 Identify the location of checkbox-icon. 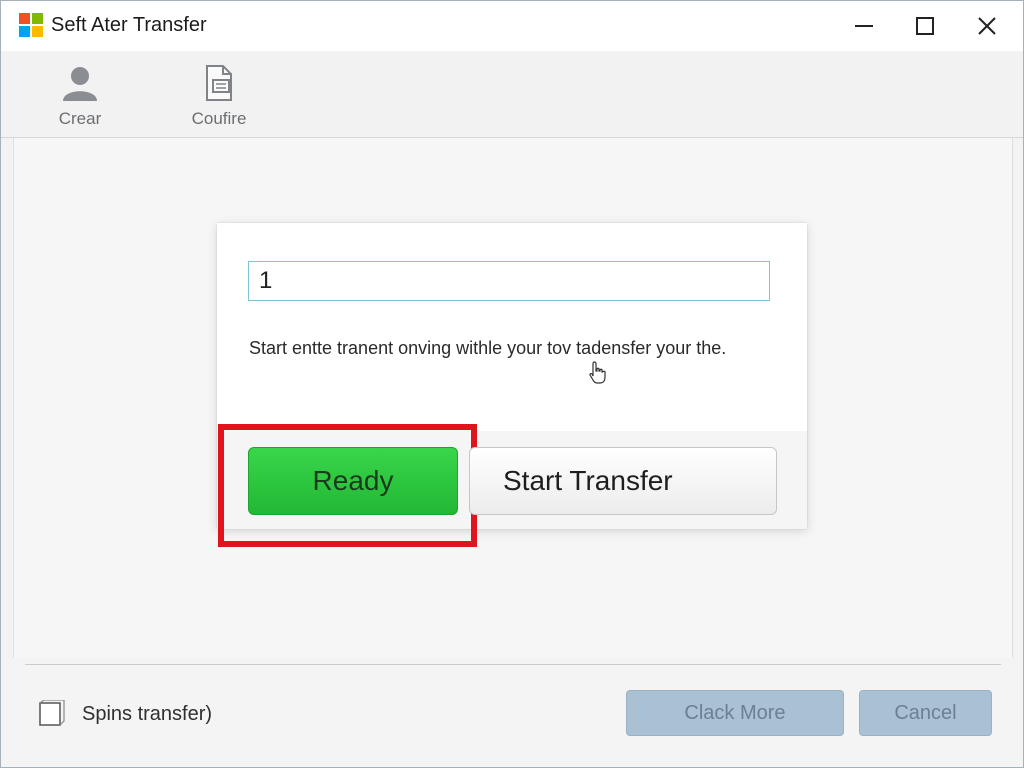
(52, 713).